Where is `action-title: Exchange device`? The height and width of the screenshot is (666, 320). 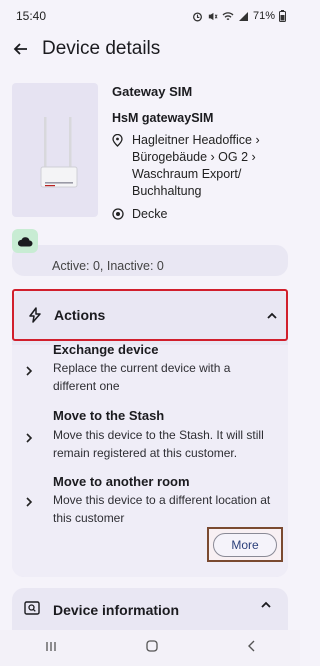 action-title: Exchange device is located at coordinates (106, 349).